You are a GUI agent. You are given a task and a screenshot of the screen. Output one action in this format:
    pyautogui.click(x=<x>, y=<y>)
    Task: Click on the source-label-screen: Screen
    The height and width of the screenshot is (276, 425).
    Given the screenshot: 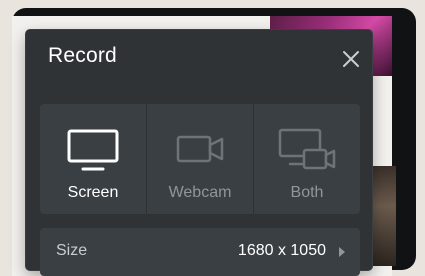 What is the action you would take?
    pyautogui.click(x=93, y=192)
    